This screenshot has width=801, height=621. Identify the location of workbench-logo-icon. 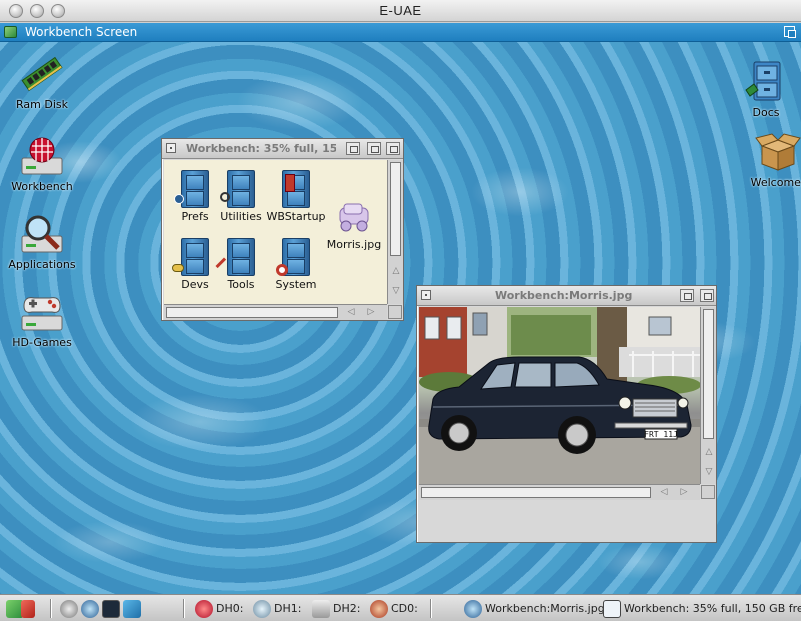
(10, 32).